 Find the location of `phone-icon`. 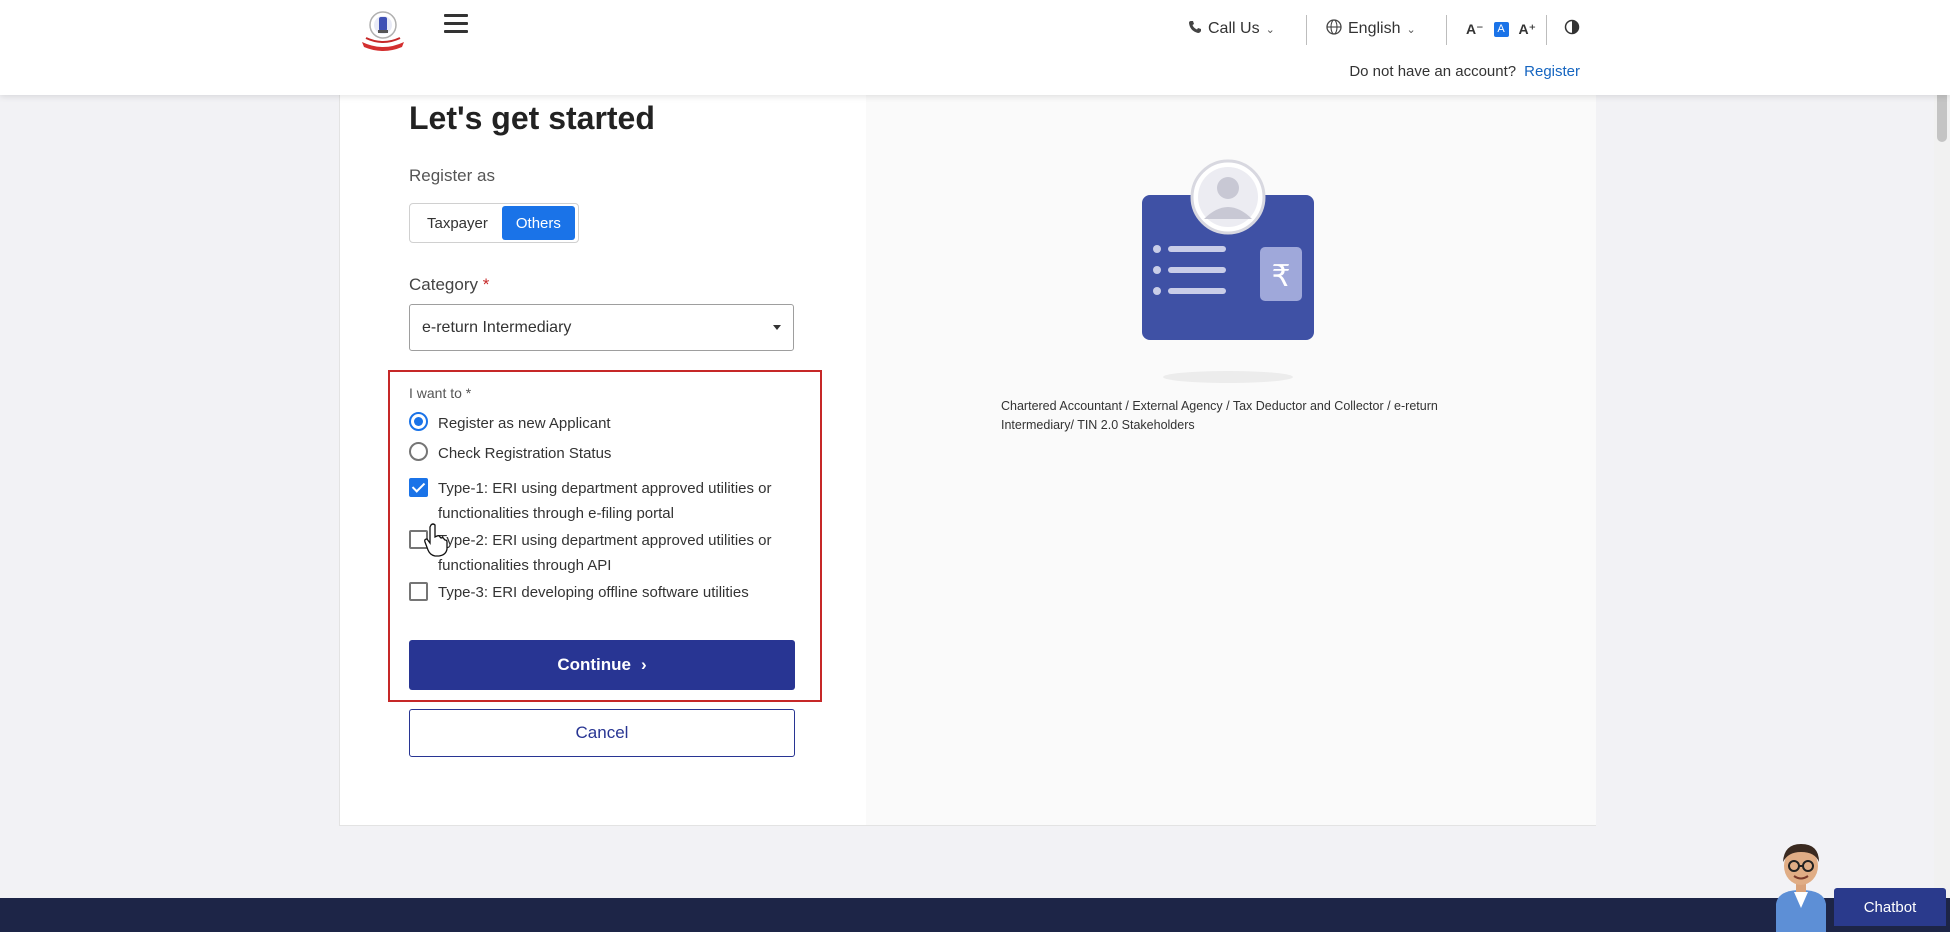

phone-icon is located at coordinates (1195, 29).